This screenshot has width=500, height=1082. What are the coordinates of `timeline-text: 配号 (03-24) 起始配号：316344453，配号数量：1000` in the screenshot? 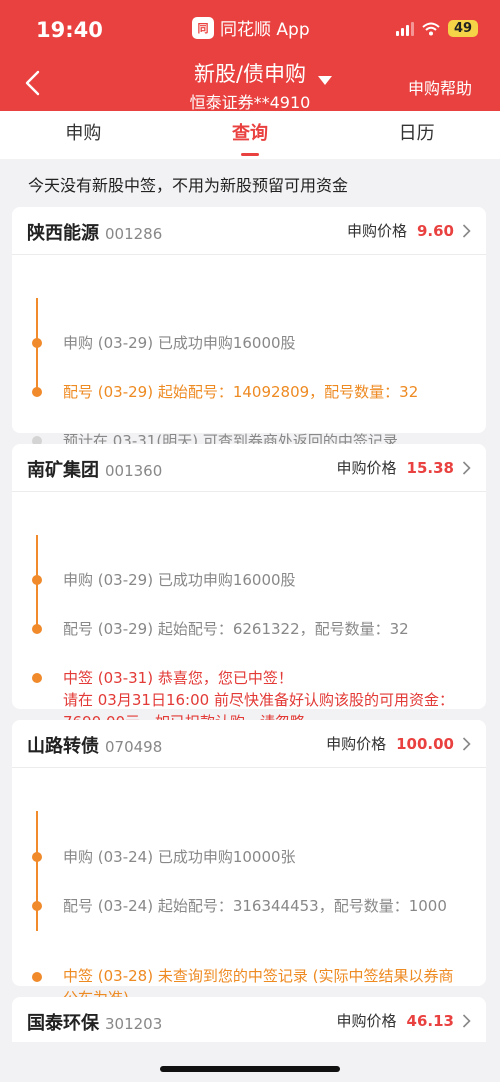 It's located at (255, 906).